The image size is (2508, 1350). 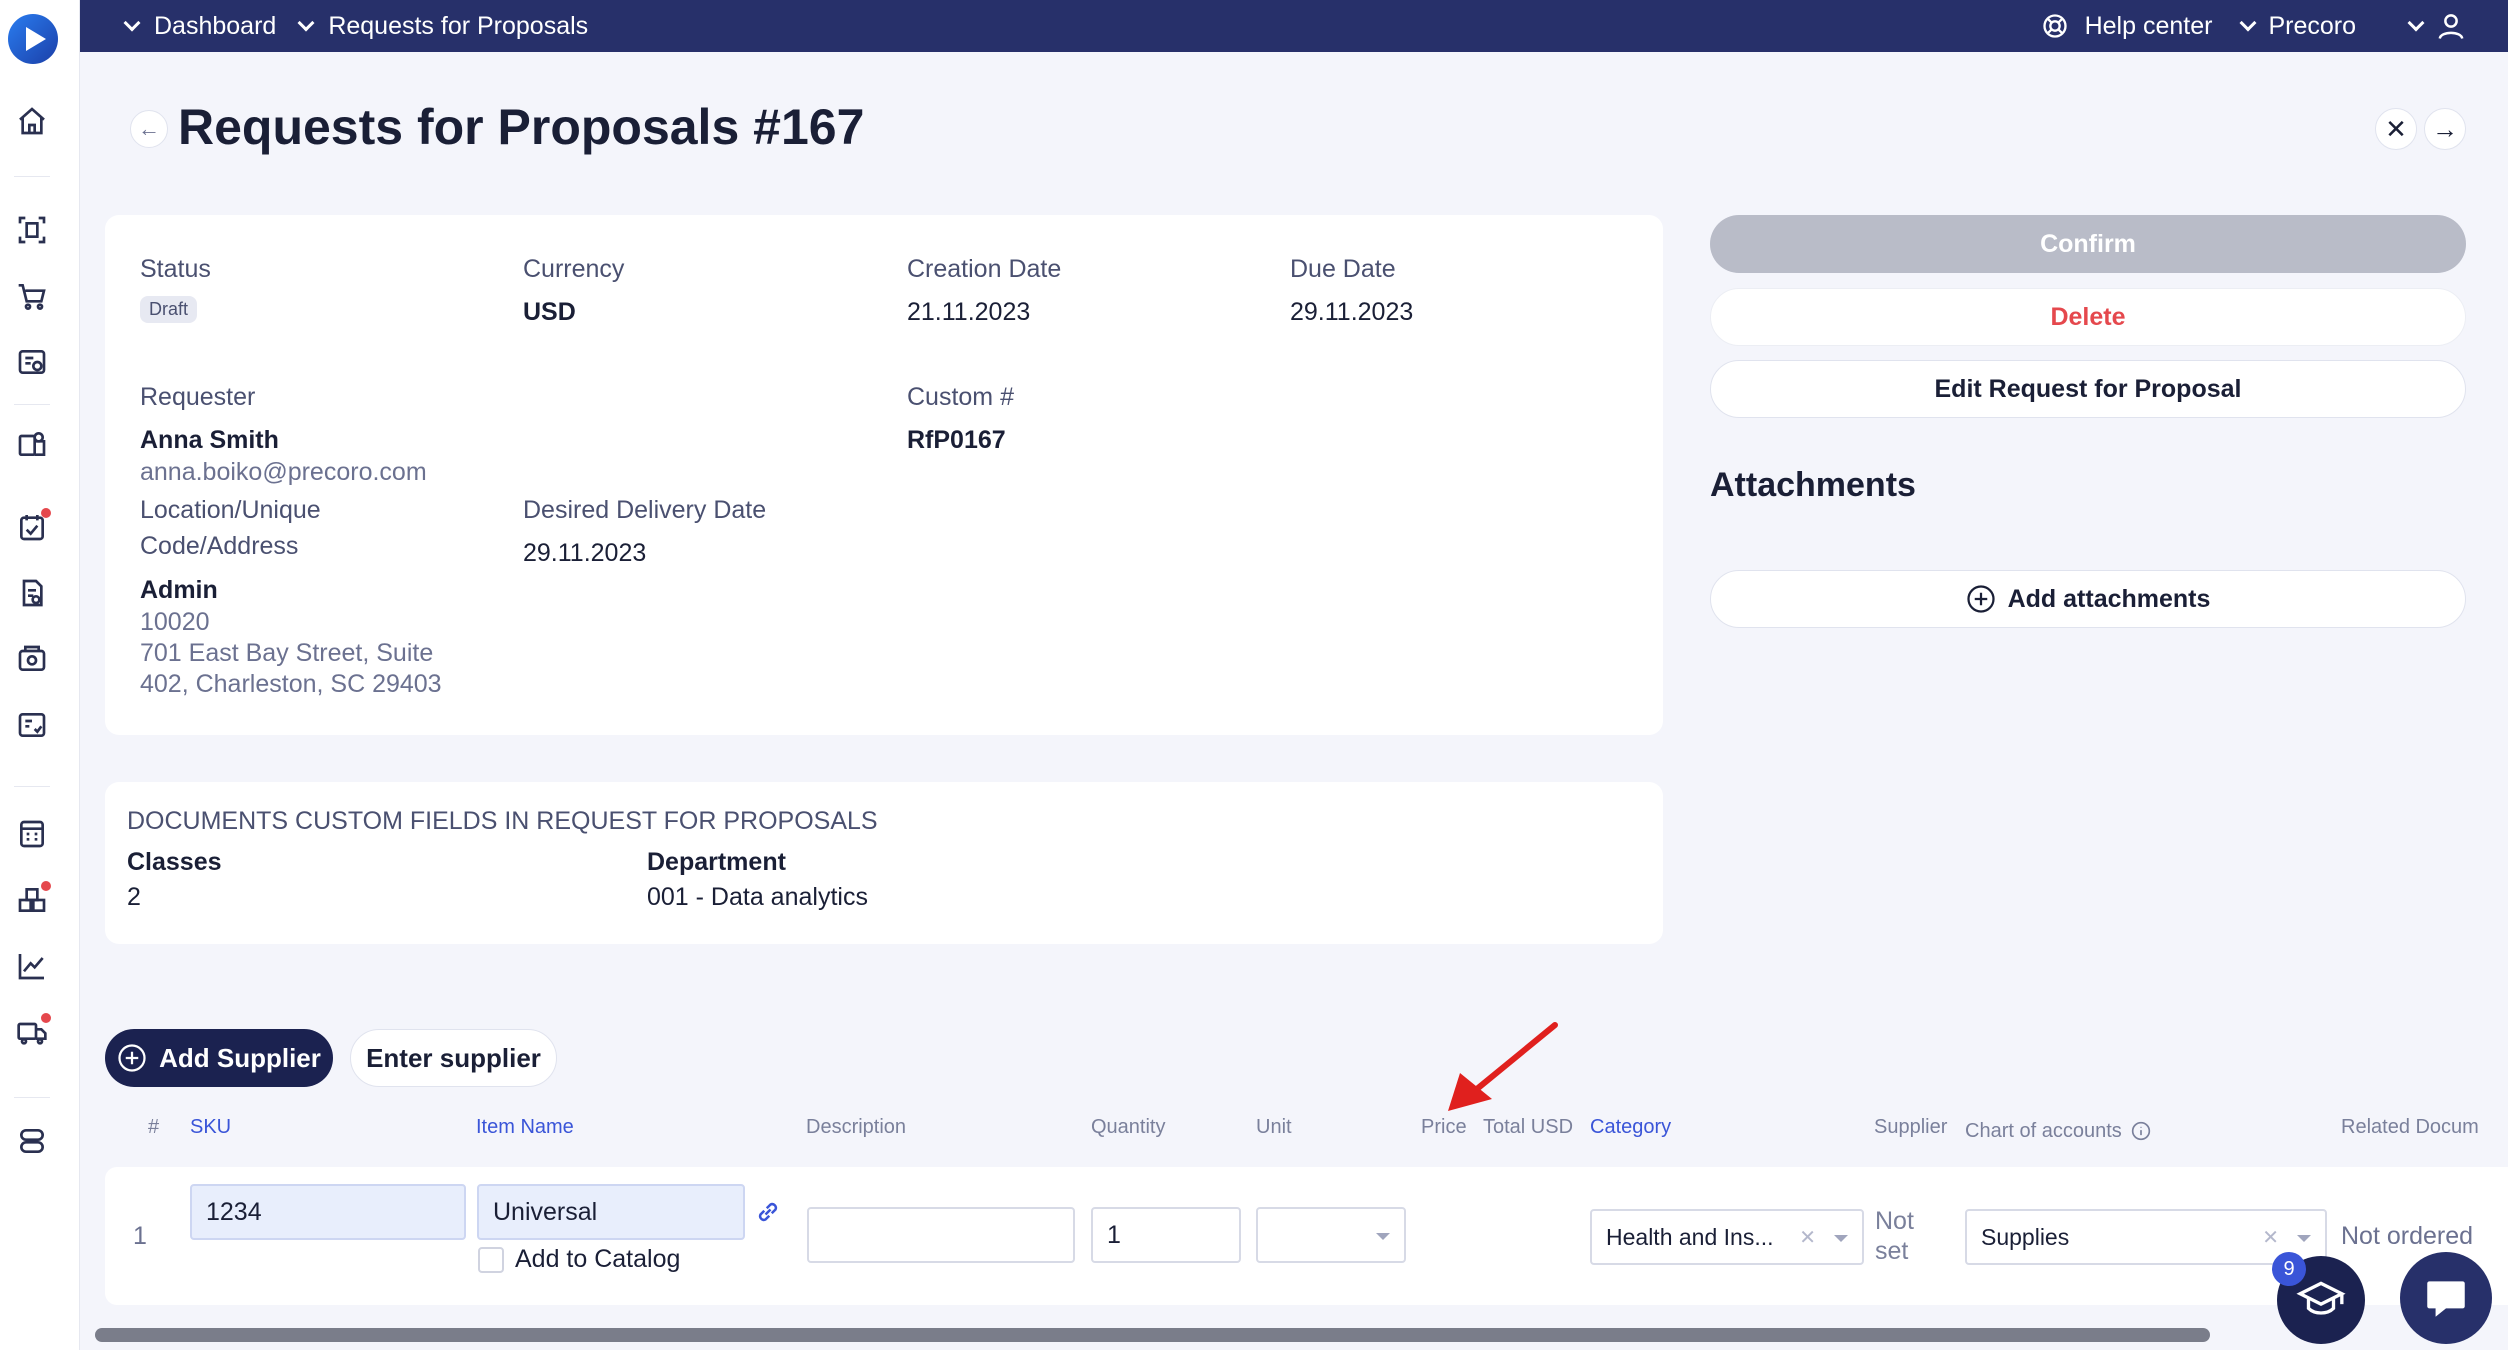 I want to click on quantity-input: 1, so click(x=1166, y=1235).